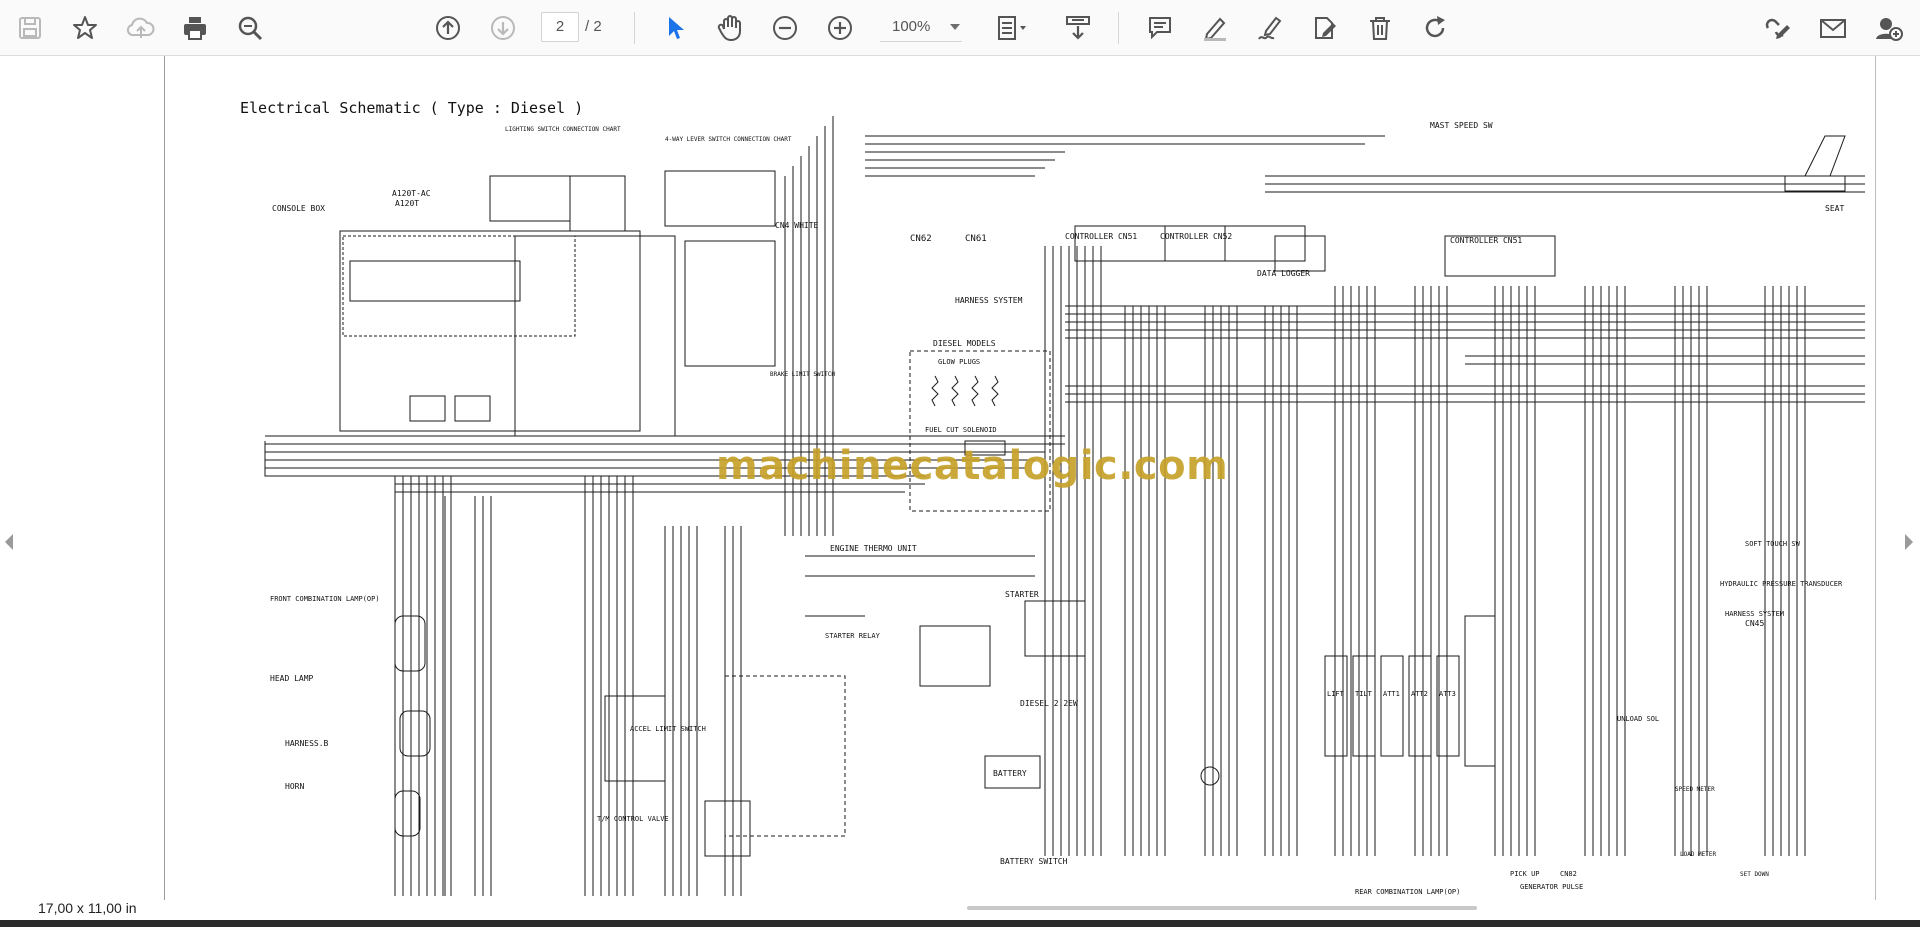 This screenshot has width=1920, height=927. I want to click on draw-sign-icon, so click(1270, 28).